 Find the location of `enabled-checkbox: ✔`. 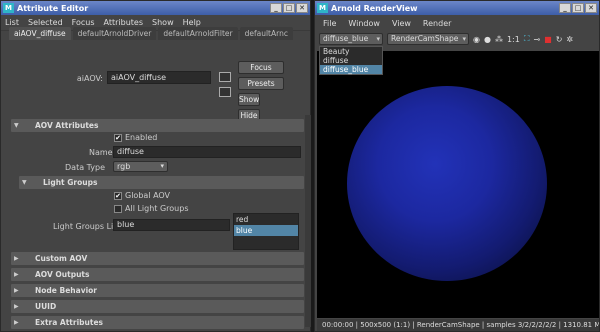

enabled-checkbox: ✔ is located at coordinates (118, 137).